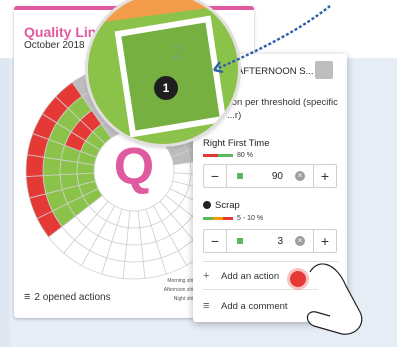  I want to click on comment-icon: ≡, so click(206, 306).